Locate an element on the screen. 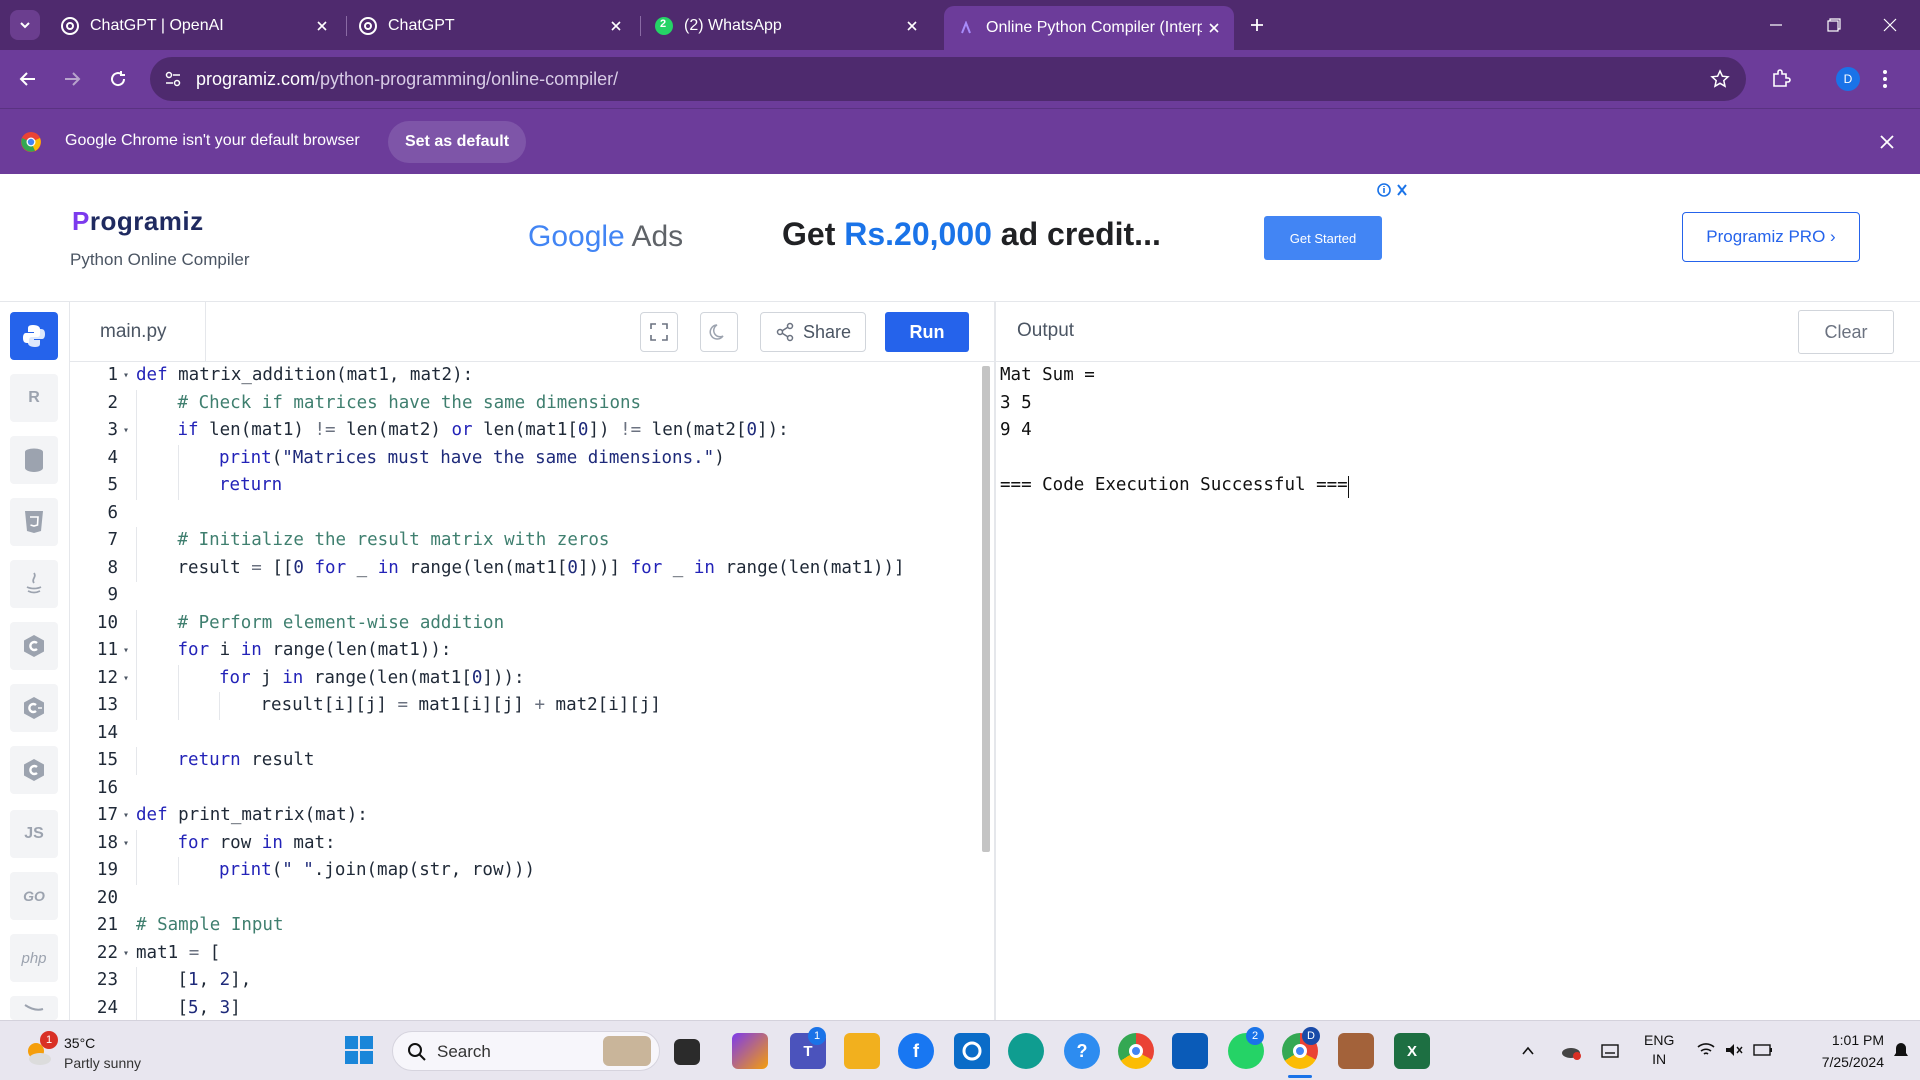  set-as-default-button: Set as default is located at coordinates (457, 142).